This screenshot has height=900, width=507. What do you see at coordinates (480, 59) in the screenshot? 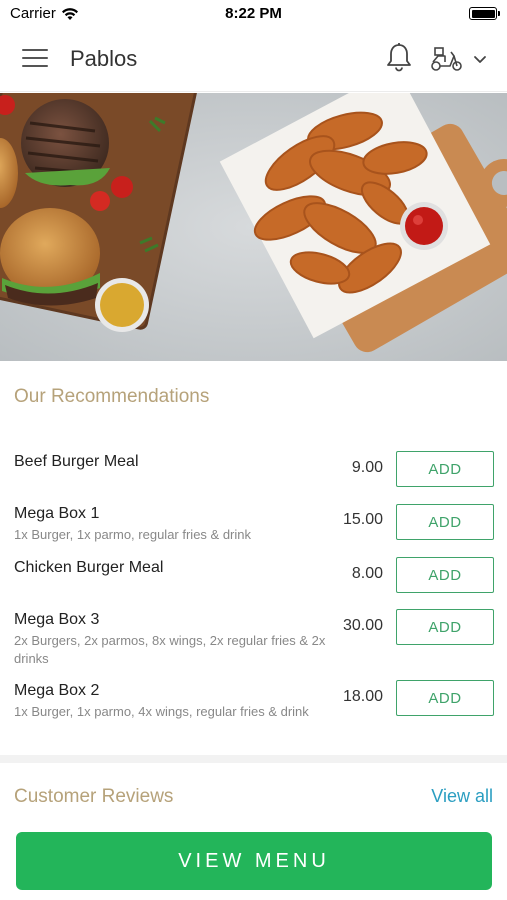
I see `chevron-down-icon` at bounding box center [480, 59].